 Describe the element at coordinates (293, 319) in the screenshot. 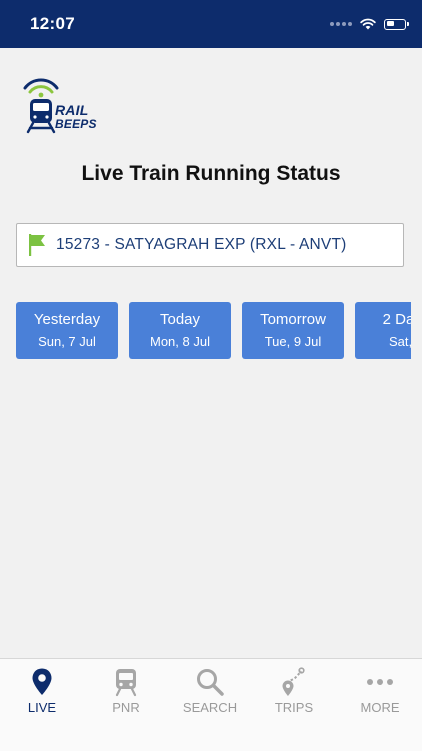

I see `date-button-label: Tomorrow` at that location.